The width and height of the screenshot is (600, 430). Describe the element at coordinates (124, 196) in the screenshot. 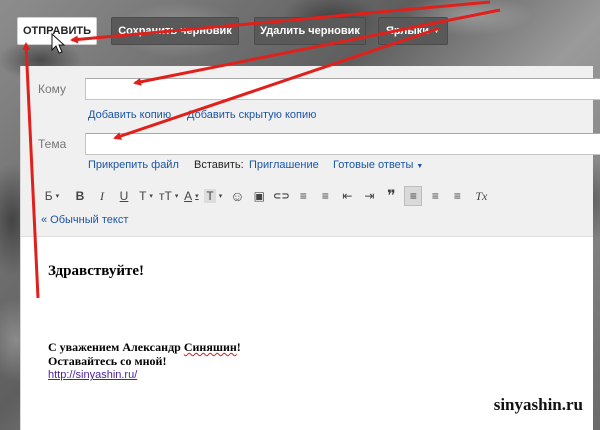

I see `underline-button: U` at that location.